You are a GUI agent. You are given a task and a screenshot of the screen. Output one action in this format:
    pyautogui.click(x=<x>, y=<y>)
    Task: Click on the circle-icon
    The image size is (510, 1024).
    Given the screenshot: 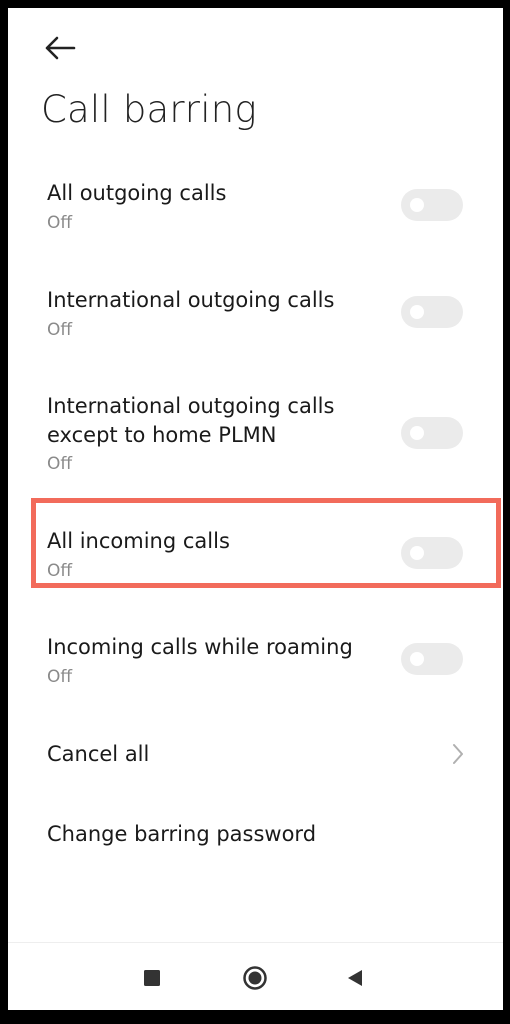 What is the action you would take?
    pyautogui.click(x=255, y=978)
    